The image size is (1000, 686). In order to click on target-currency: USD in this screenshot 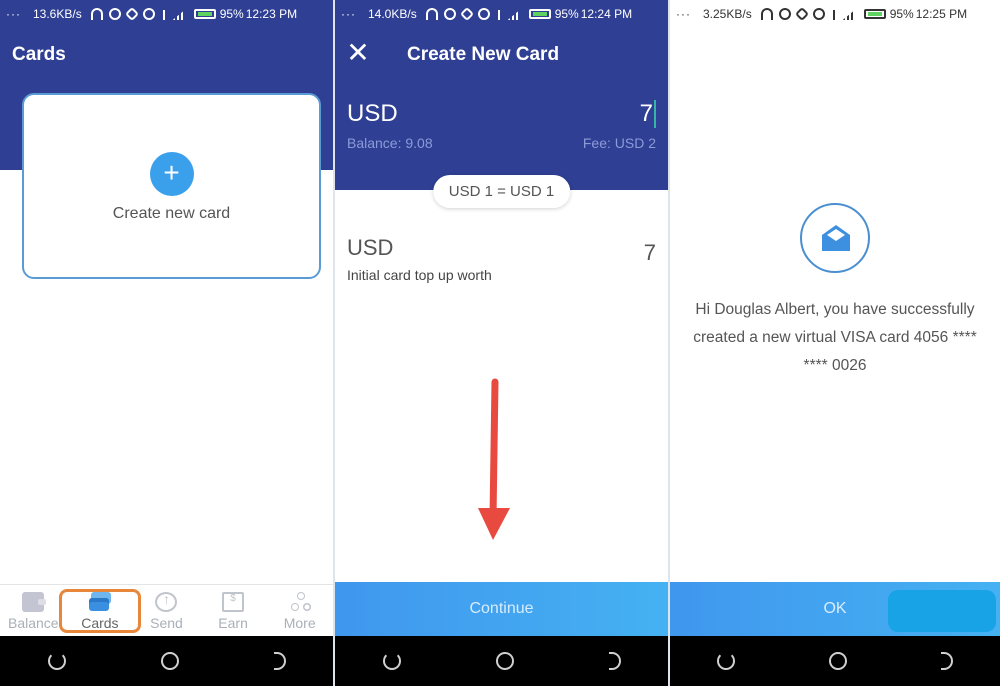, I will do `click(370, 248)`.